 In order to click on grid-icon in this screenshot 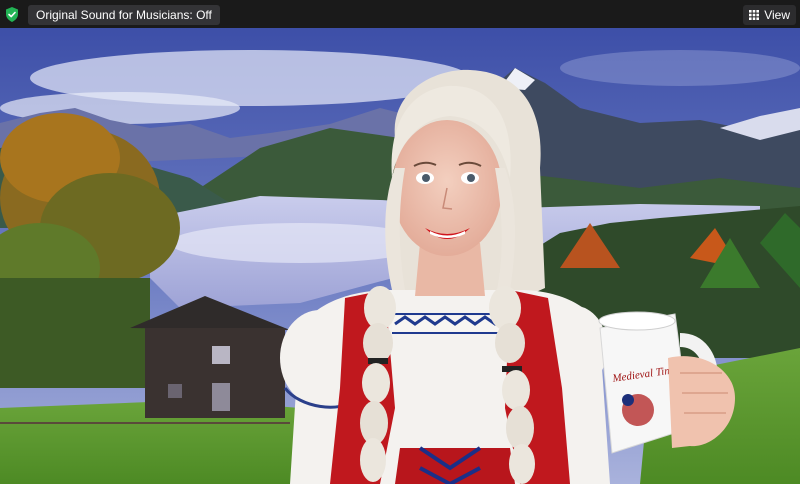, I will do `click(754, 15)`.